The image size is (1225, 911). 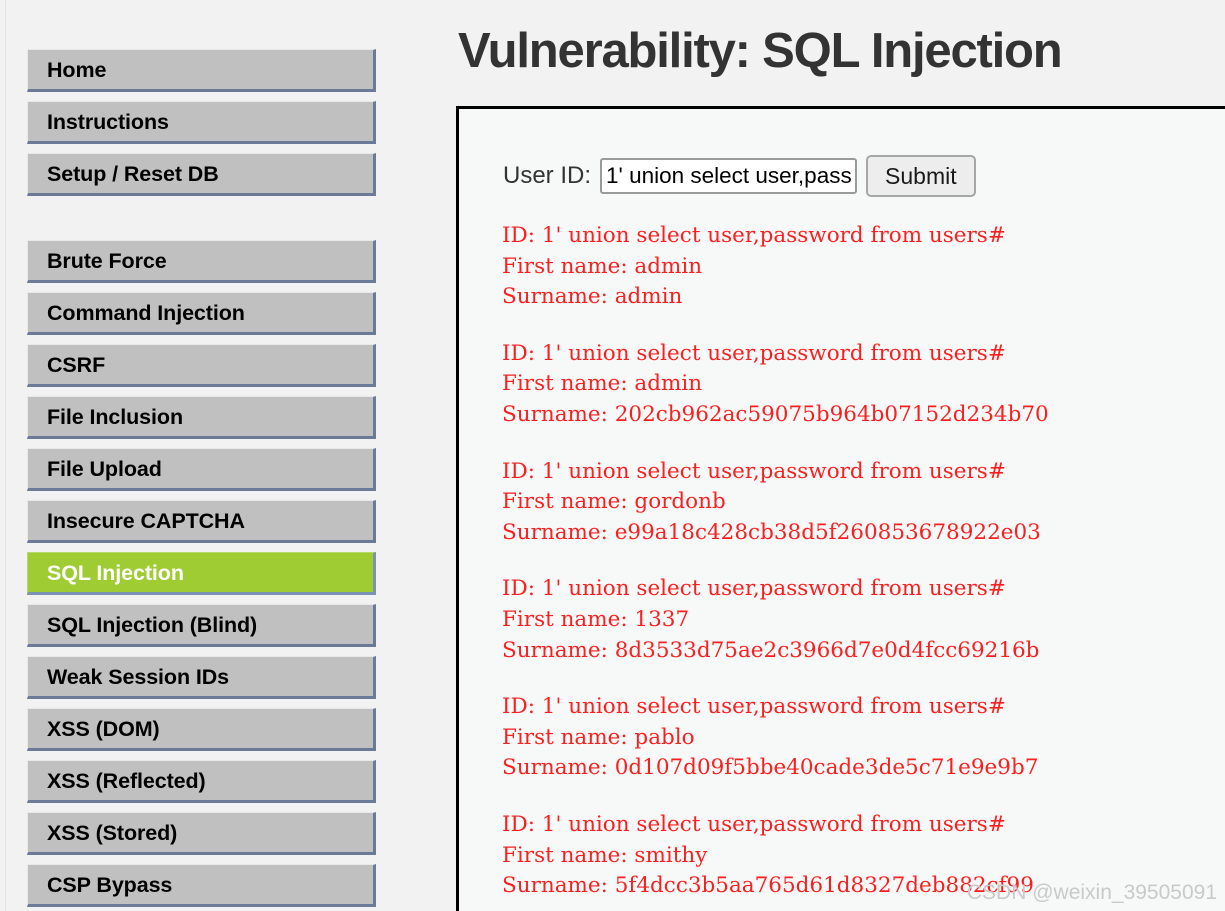 I want to click on sidebar-item-xss-dom: XSS (DOM), so click(x=201, y=729).